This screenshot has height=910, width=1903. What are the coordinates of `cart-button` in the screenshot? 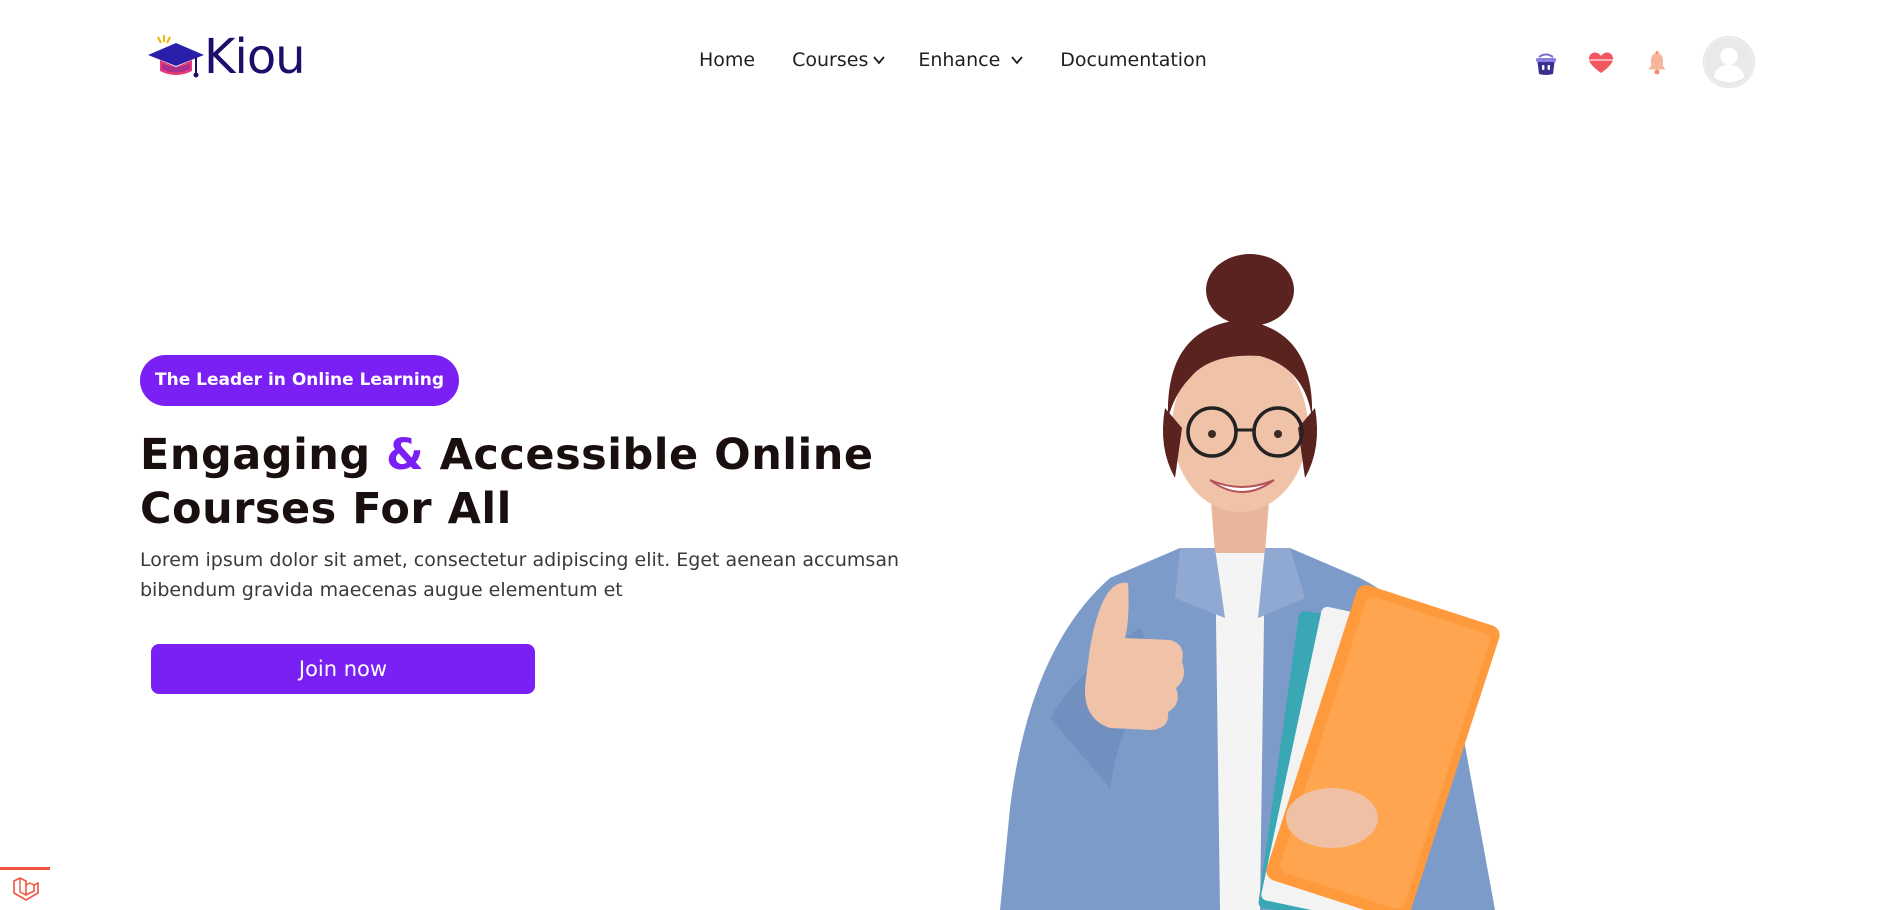 It's located at (1546, 63).